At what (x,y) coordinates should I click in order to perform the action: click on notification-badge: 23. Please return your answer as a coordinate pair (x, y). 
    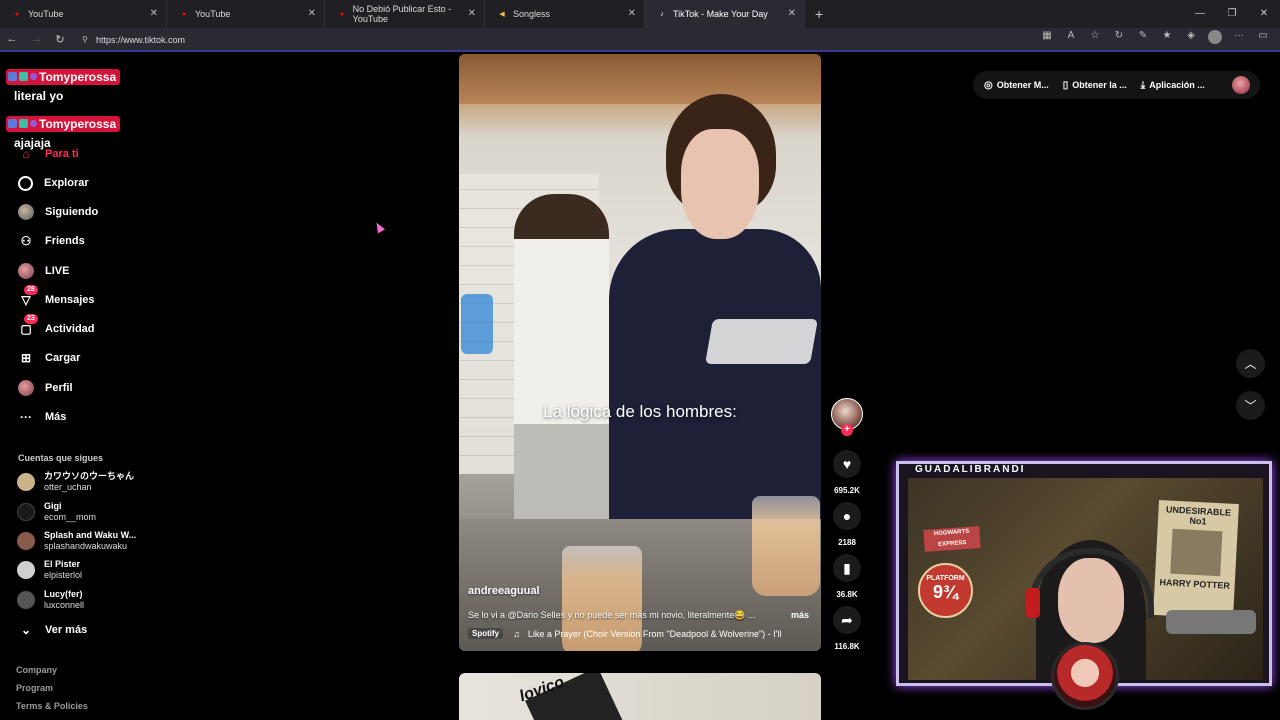
    Looking at the image, I should click on (31, 319).